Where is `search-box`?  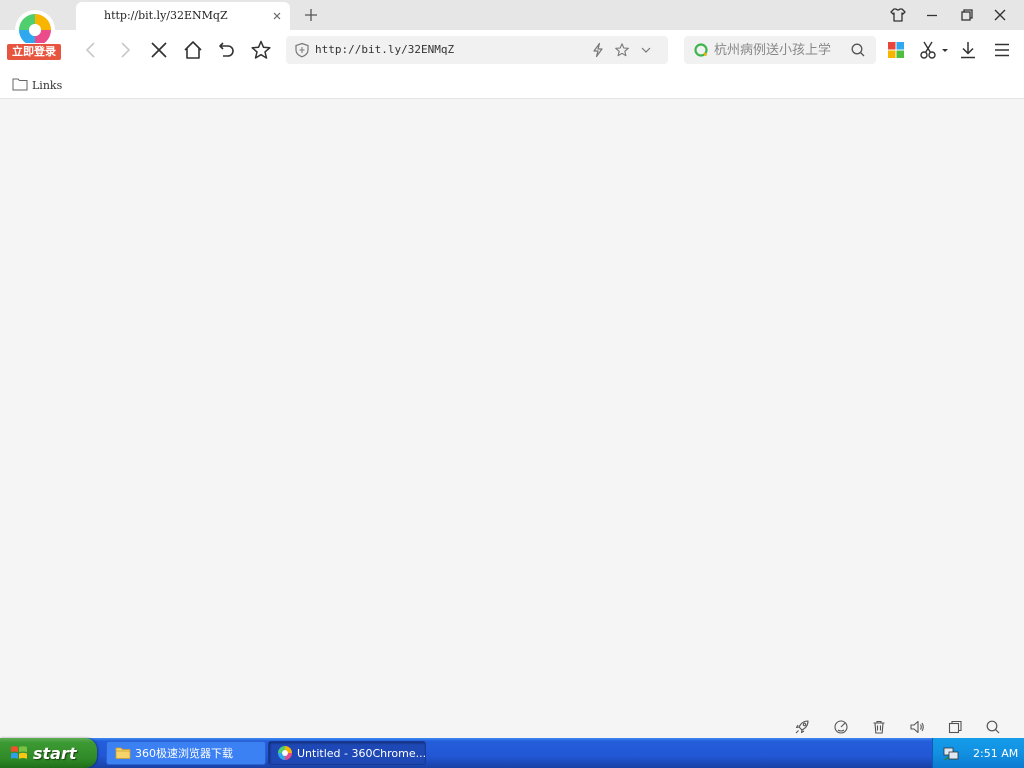 search-box is located at coordinates (780, 50).